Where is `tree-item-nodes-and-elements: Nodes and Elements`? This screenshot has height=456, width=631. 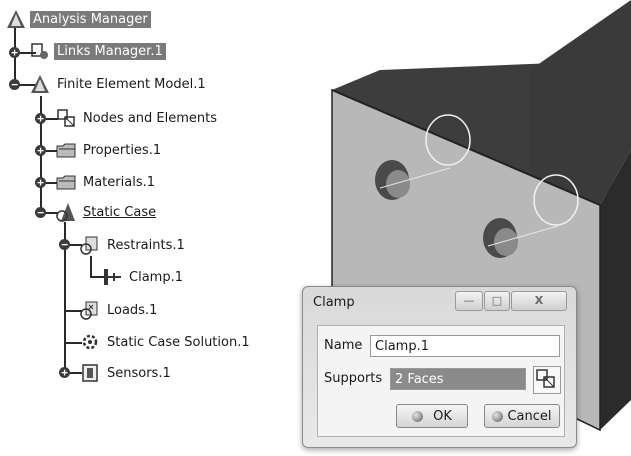 tree-item-nodes-and-elements: Nodes and Elements is located at coordinates (138, 118).